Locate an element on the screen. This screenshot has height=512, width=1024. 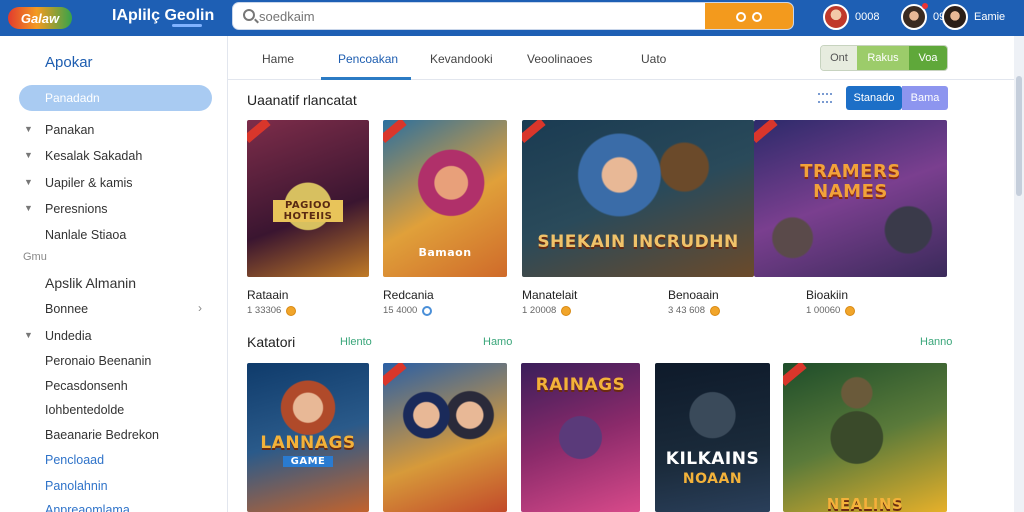
sidebar-item-label: Apslik Almanin is located at coordinates (91, 283).